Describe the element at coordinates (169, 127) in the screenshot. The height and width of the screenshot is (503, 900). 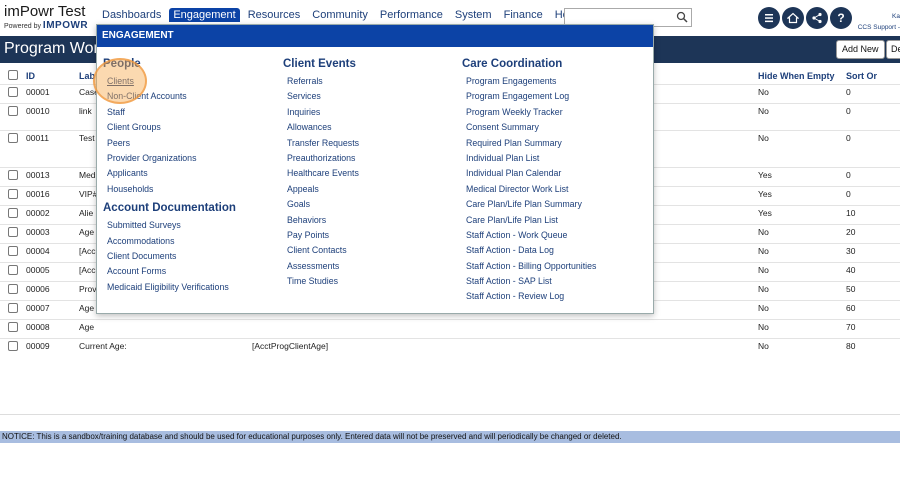
I see `menu-link-client-groups: Client Groups` at that location.